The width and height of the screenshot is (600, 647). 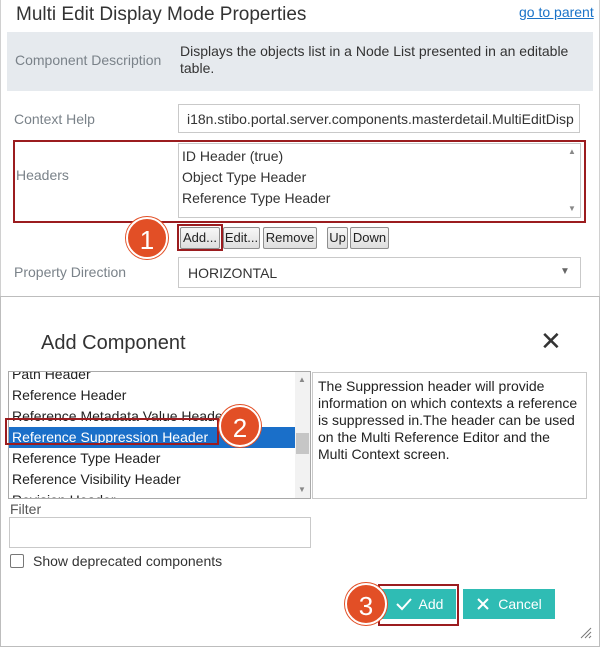 What do you see at coordinates (240, 426) in the screenshot?
I see `callout-badge-2: 2` at bounding box center [240, 426].